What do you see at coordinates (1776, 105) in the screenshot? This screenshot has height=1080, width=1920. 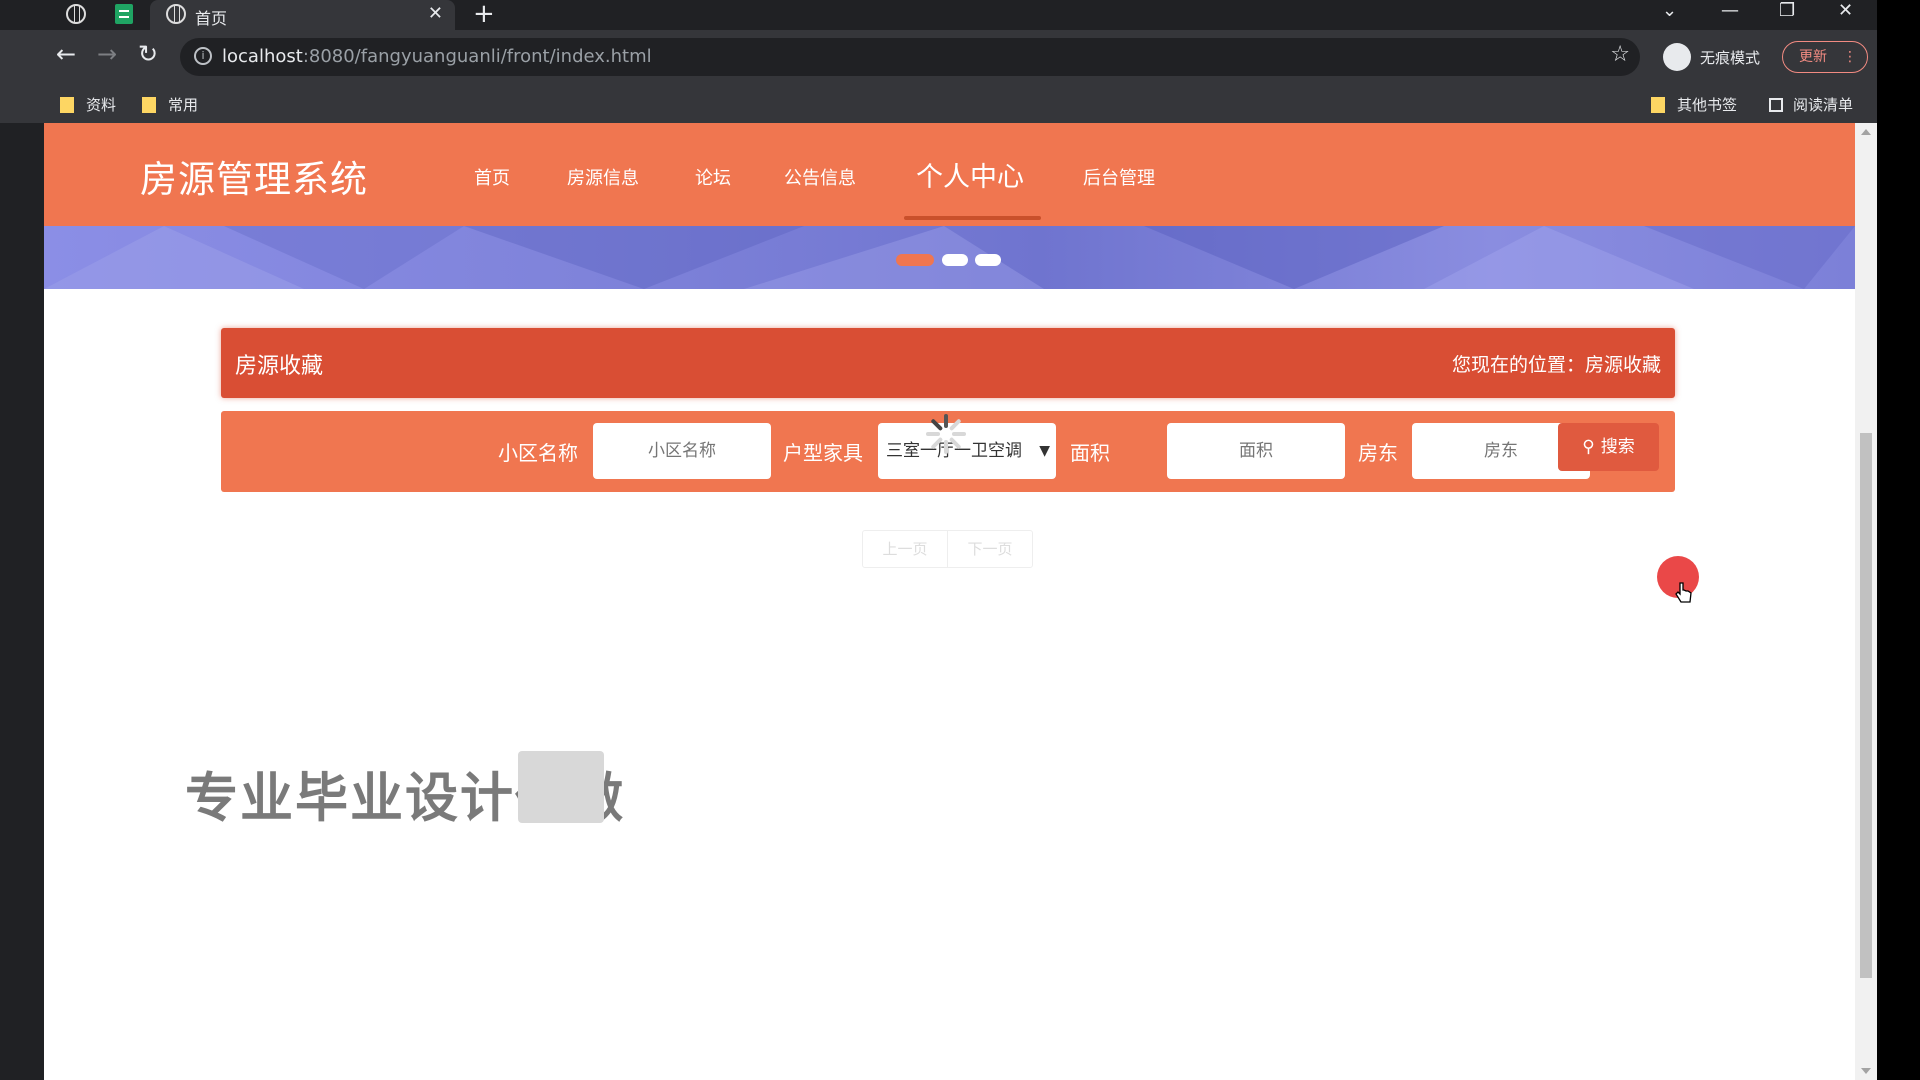 I see `reading-list-icon` at bounding box center [1776, 105].